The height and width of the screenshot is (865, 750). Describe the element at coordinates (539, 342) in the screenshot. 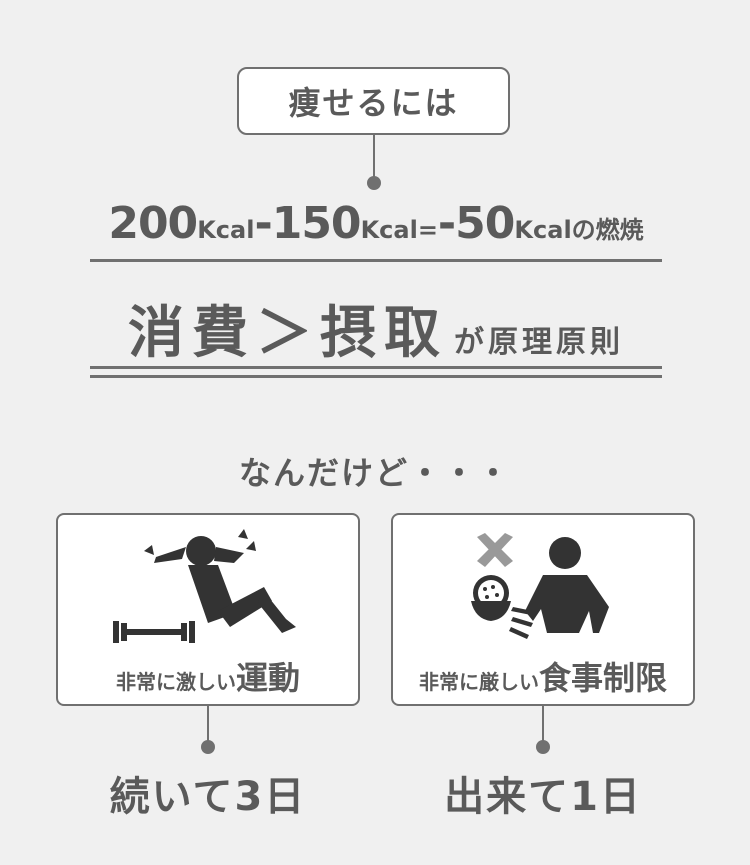

I see `principle-tail: が原理原則` at that location.